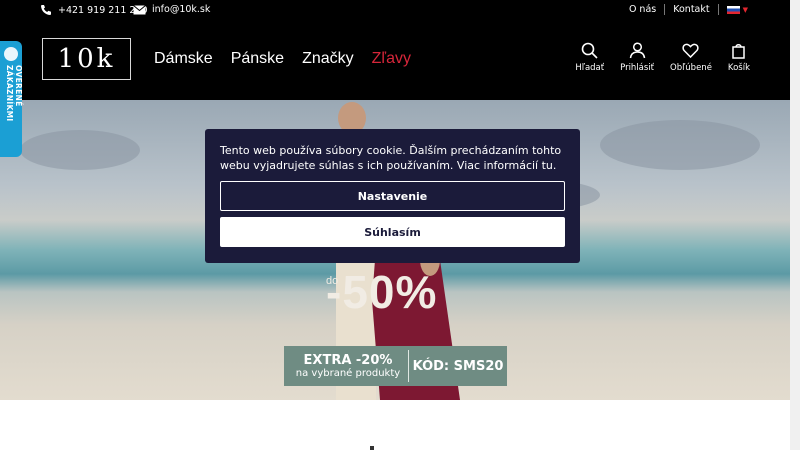 The height and width of the screenshot is (450, 800). I want to click on language-selector: ▼, so click(737, 9).